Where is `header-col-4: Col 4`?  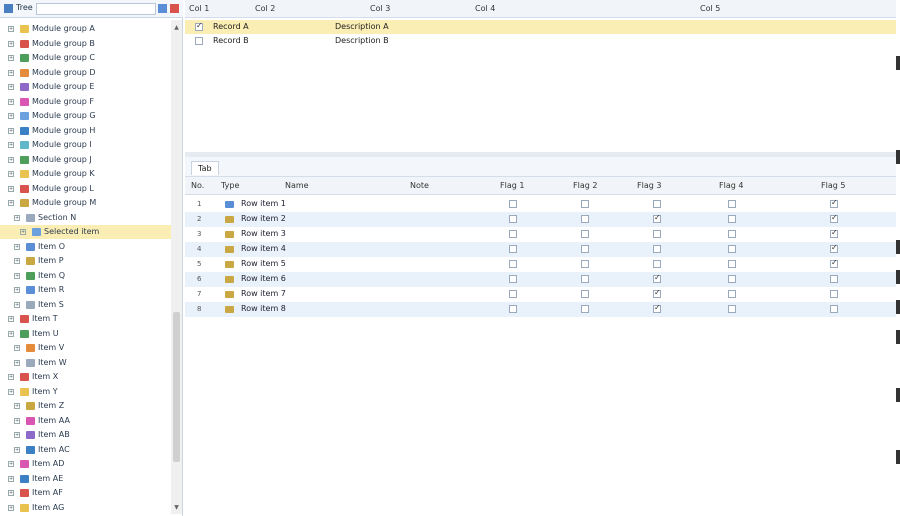 header-col-4: Col 4 is located at coordinates (485, 8).